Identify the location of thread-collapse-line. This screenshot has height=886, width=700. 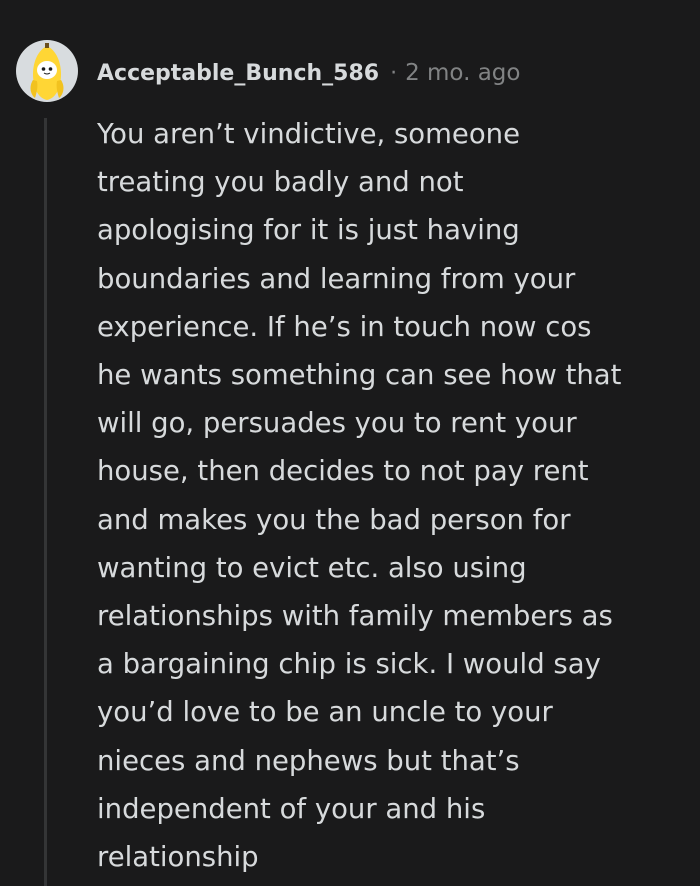
(45, 502).